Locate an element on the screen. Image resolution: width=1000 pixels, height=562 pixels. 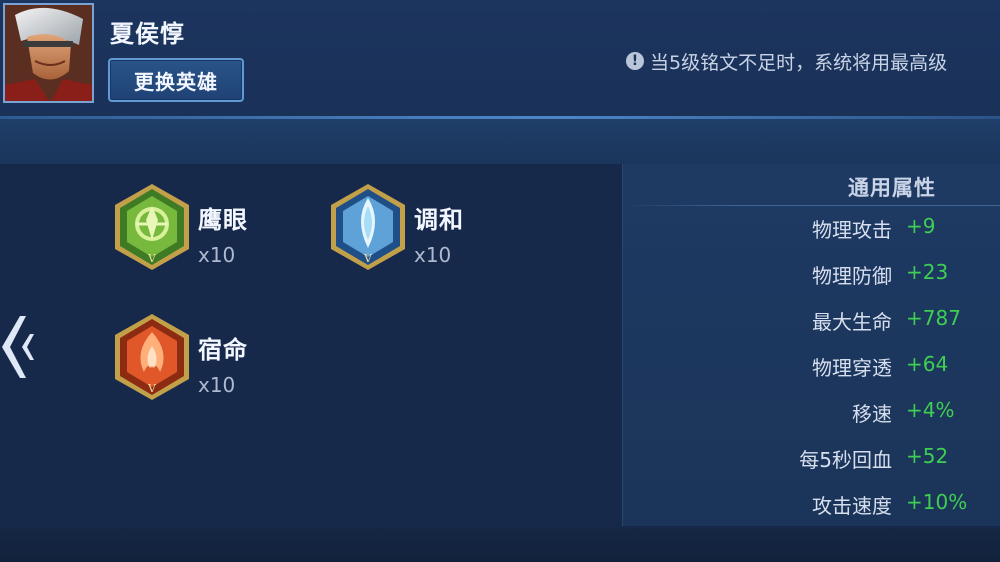
divider is located at coordinates (811, 205).